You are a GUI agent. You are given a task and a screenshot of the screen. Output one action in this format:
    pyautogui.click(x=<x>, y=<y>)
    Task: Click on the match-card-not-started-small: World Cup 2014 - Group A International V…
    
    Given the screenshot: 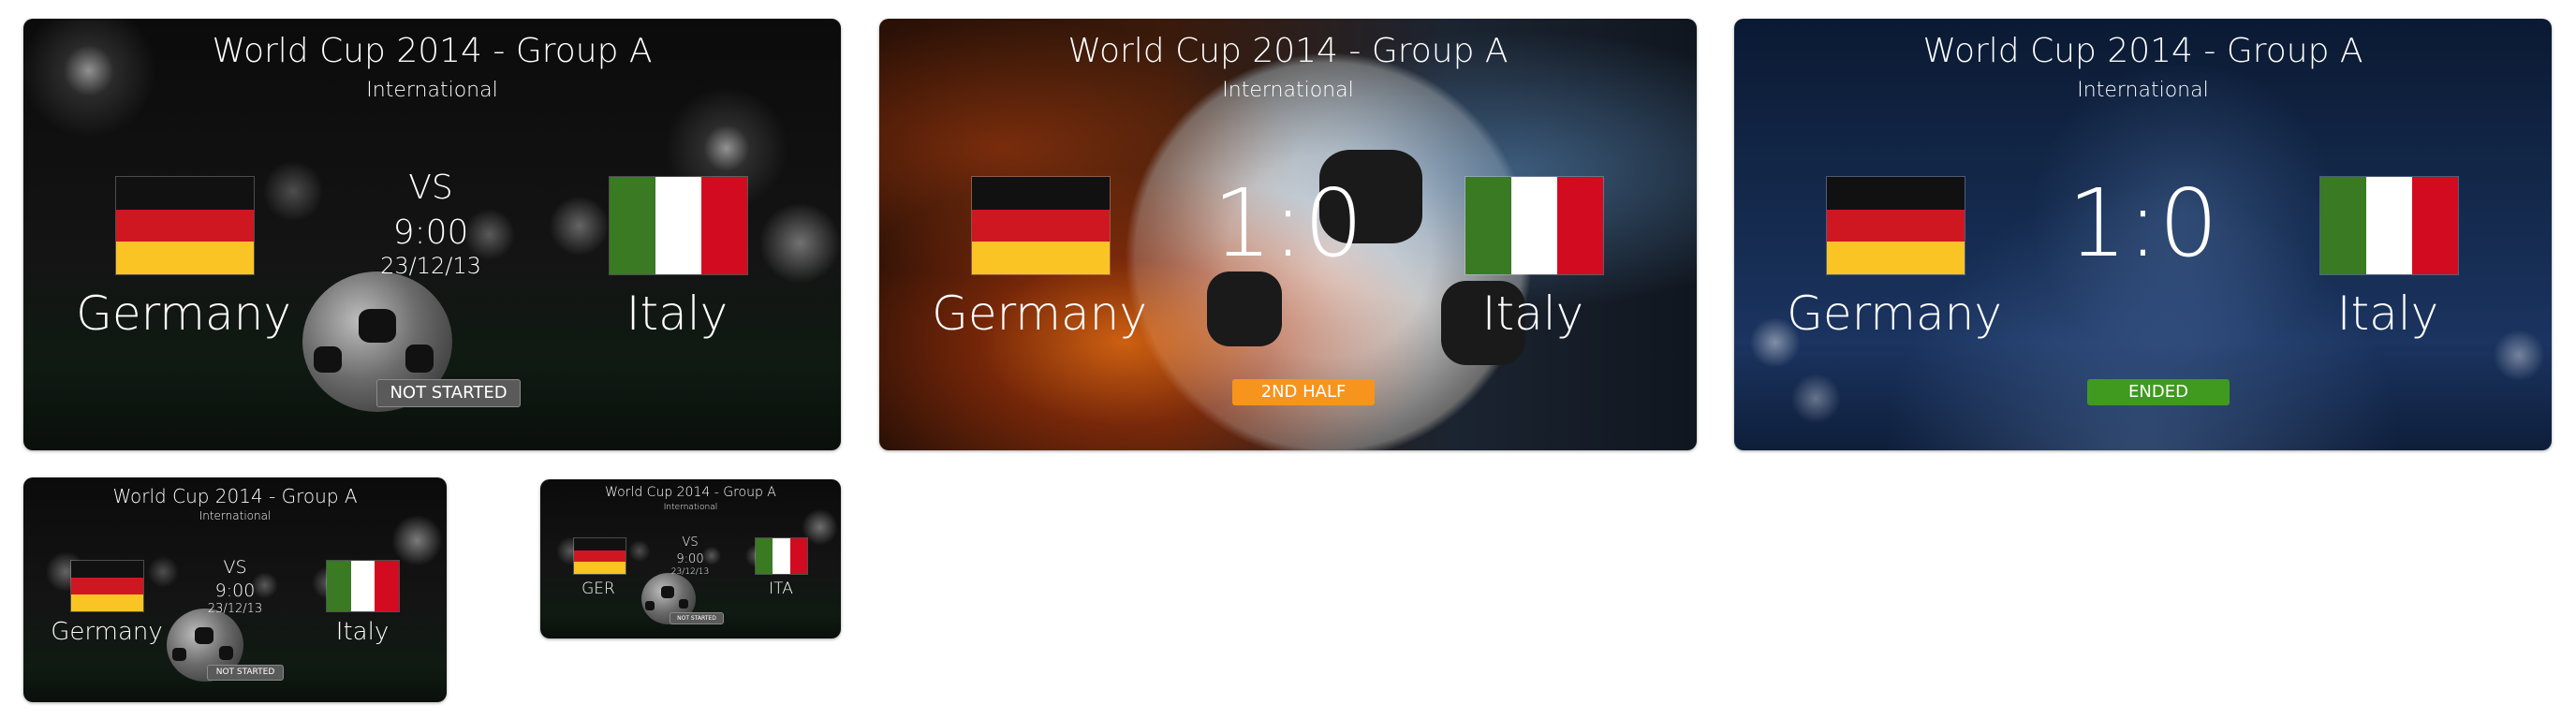 What is the action you would take?
    pyautogui.click(x=690, y=558)
    